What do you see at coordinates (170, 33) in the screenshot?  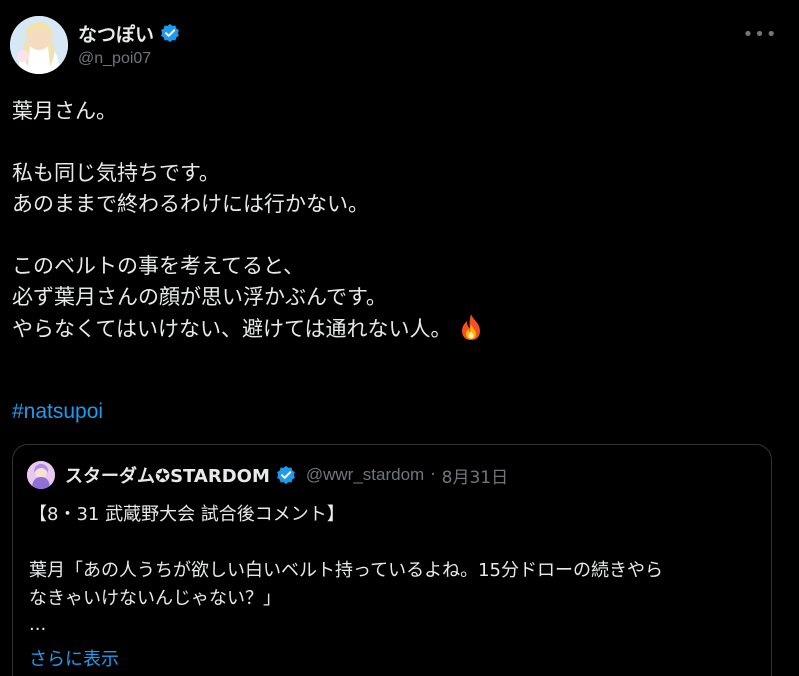 I see `verified-badge-icon` at bounding box center [170, 33].